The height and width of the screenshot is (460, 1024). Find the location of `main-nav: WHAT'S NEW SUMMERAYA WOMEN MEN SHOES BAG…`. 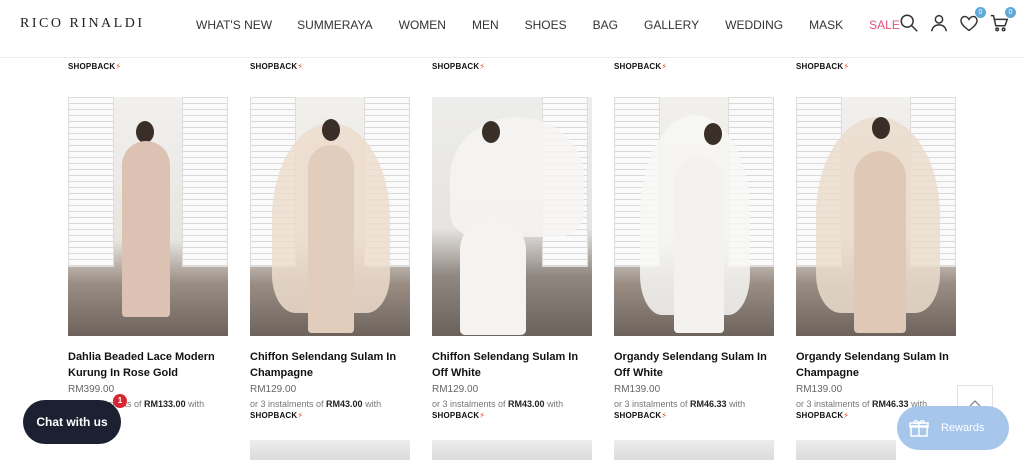

main-nav: WHAT'S NEW SUMMERAYA WOMEN MEN SHOES BAG… is located at coordinates (548, 25).